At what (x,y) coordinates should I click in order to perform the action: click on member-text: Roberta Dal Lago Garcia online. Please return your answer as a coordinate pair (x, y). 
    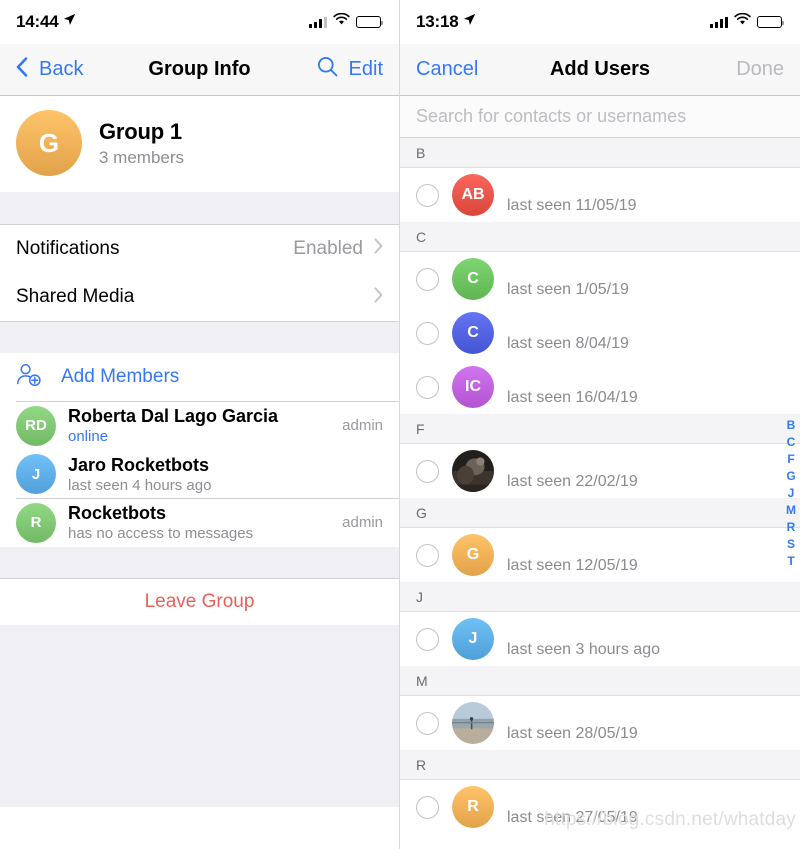
    Looking at the image, I should click on (173, 425).